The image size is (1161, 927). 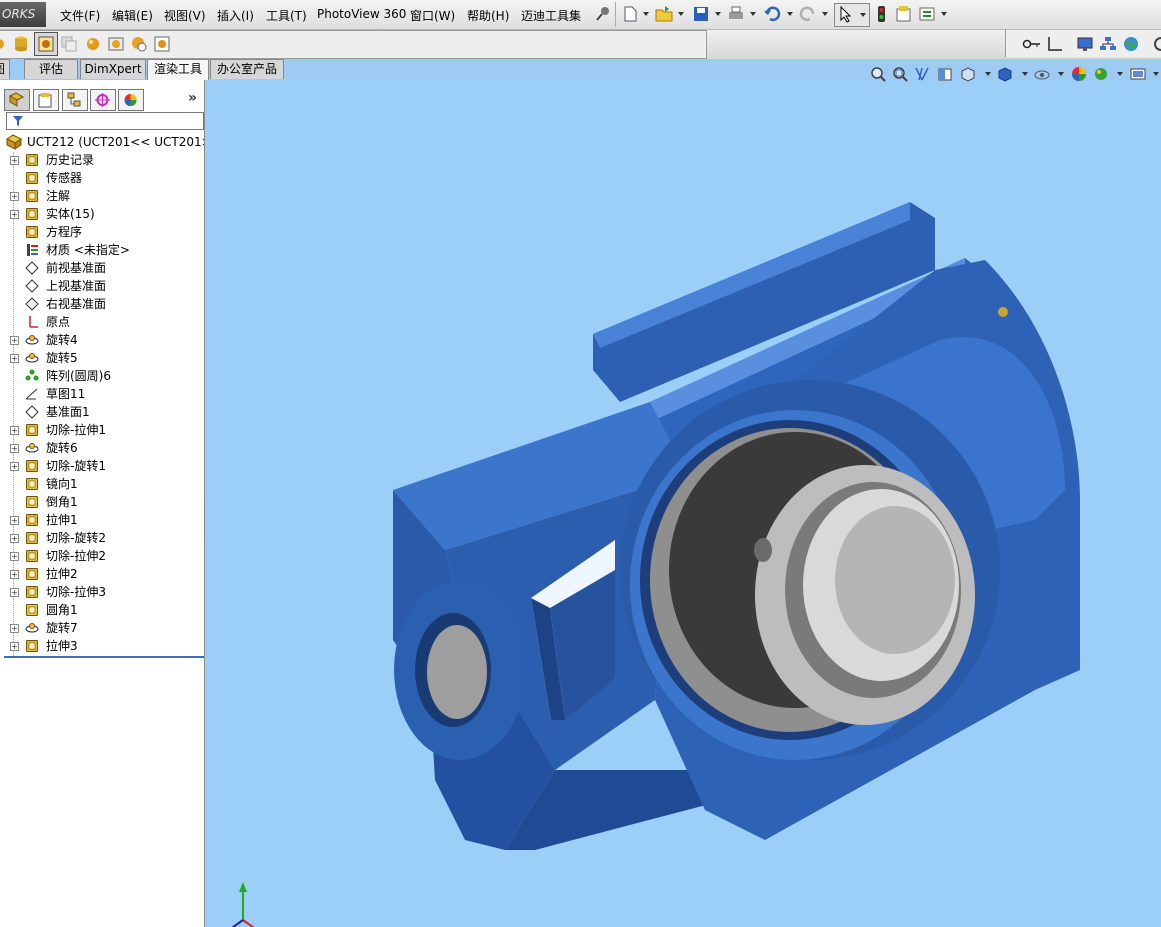 I want to click on tree-item: 右视基准面, so click(x=106, y=305).